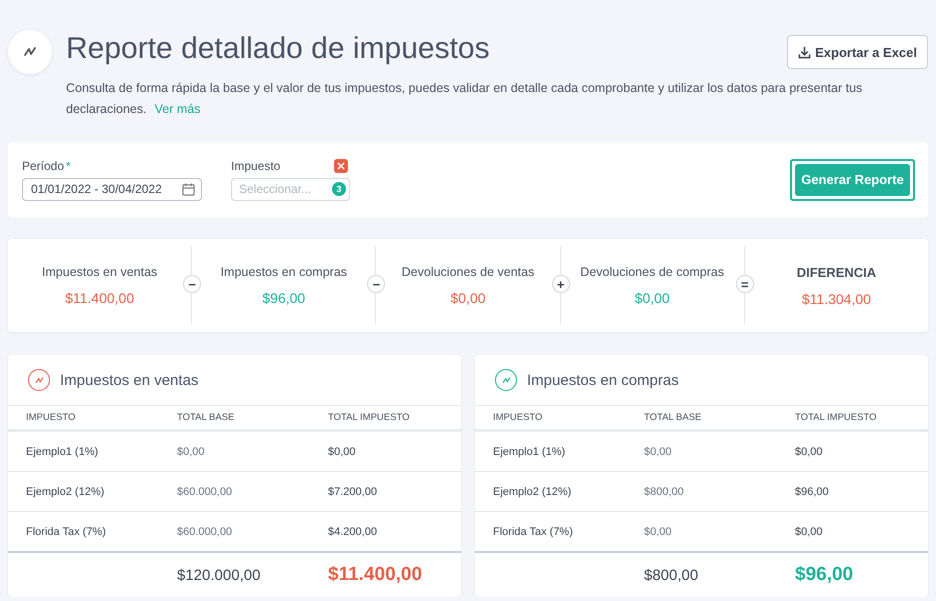  I want to click on panel-title: Impuestos en ventas, so click(129, 380).